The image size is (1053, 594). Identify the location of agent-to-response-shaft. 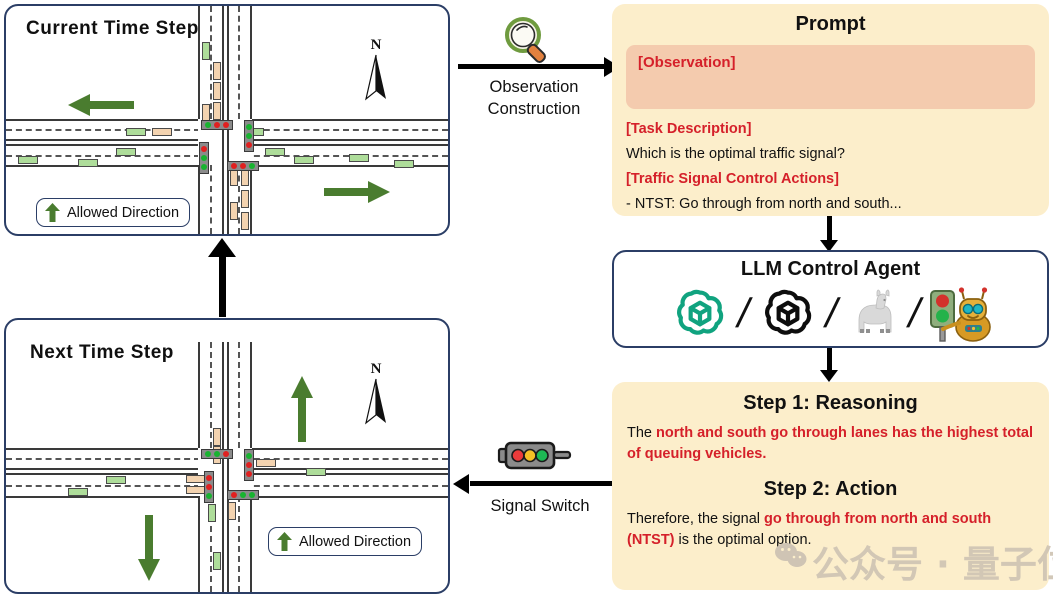
(829, 360).